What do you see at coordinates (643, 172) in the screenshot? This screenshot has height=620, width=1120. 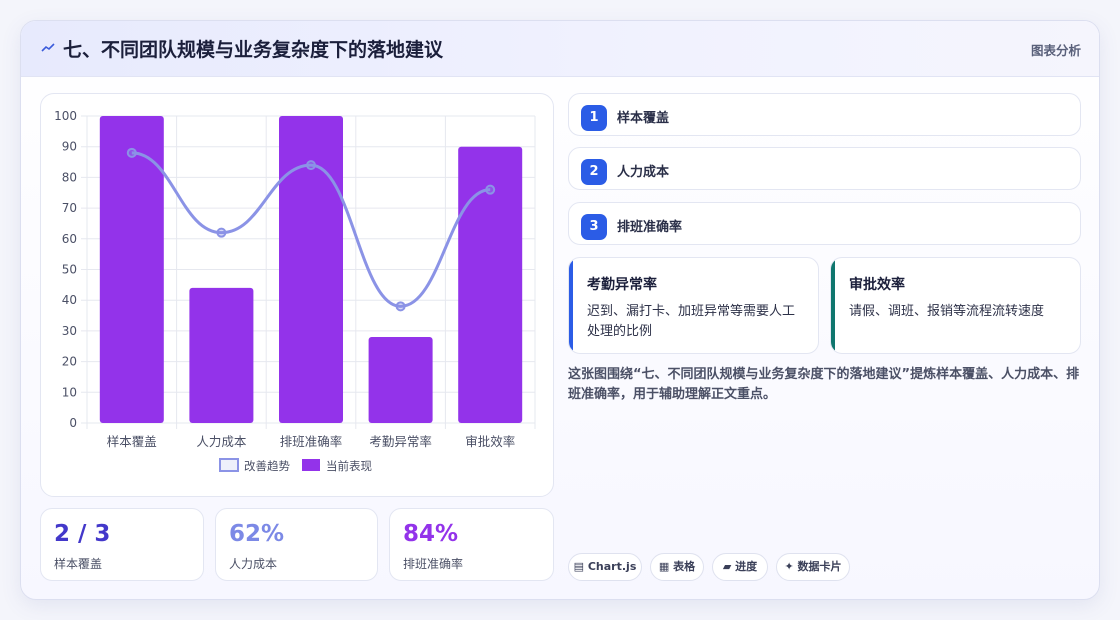 I see `step-label: 人力成本` at bounding box center [643, 172].